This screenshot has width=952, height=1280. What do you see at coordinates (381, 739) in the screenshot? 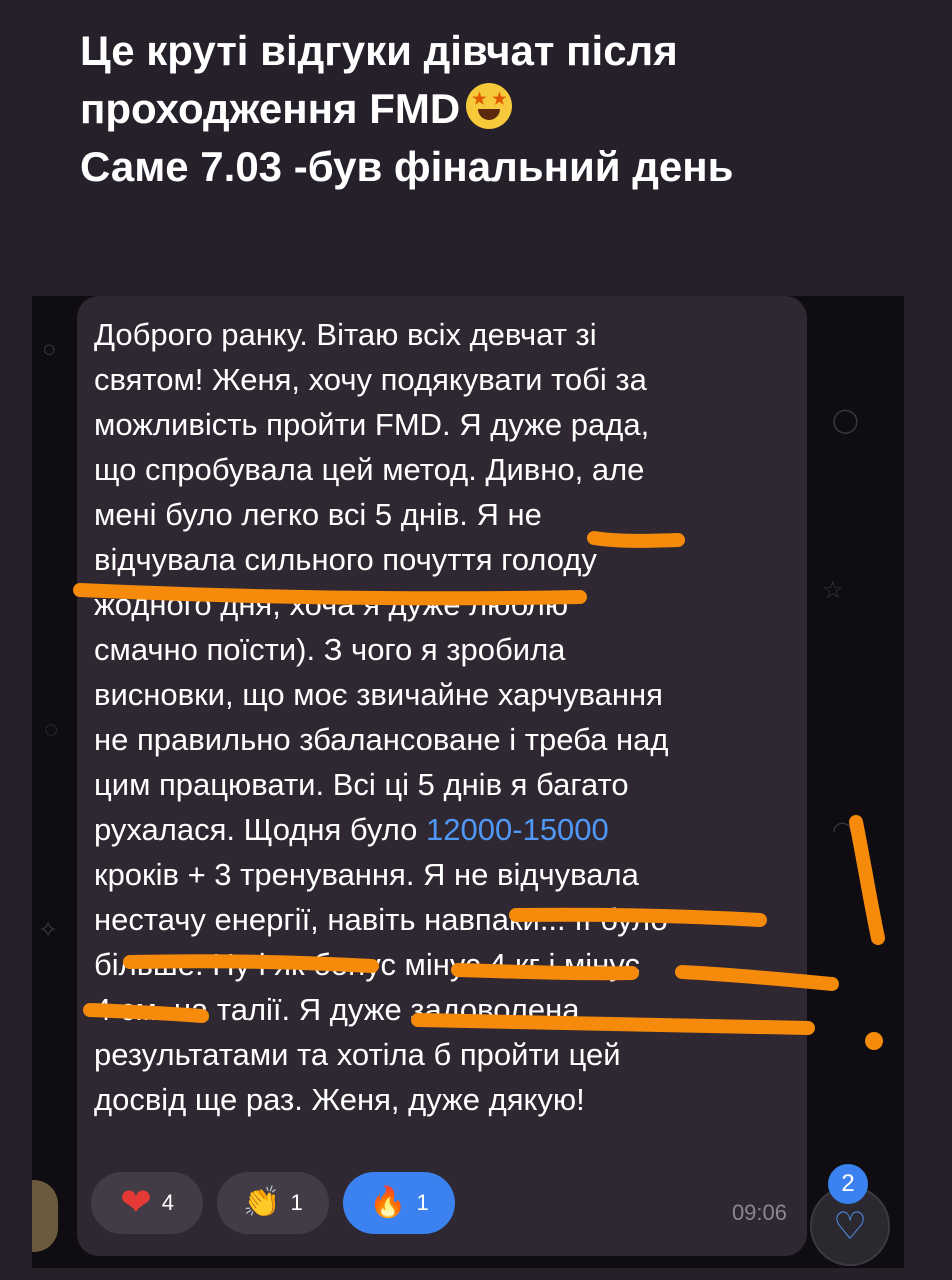
I see `message-line: не правильно збалансоване і треба над` at bounding box center [381, 739].